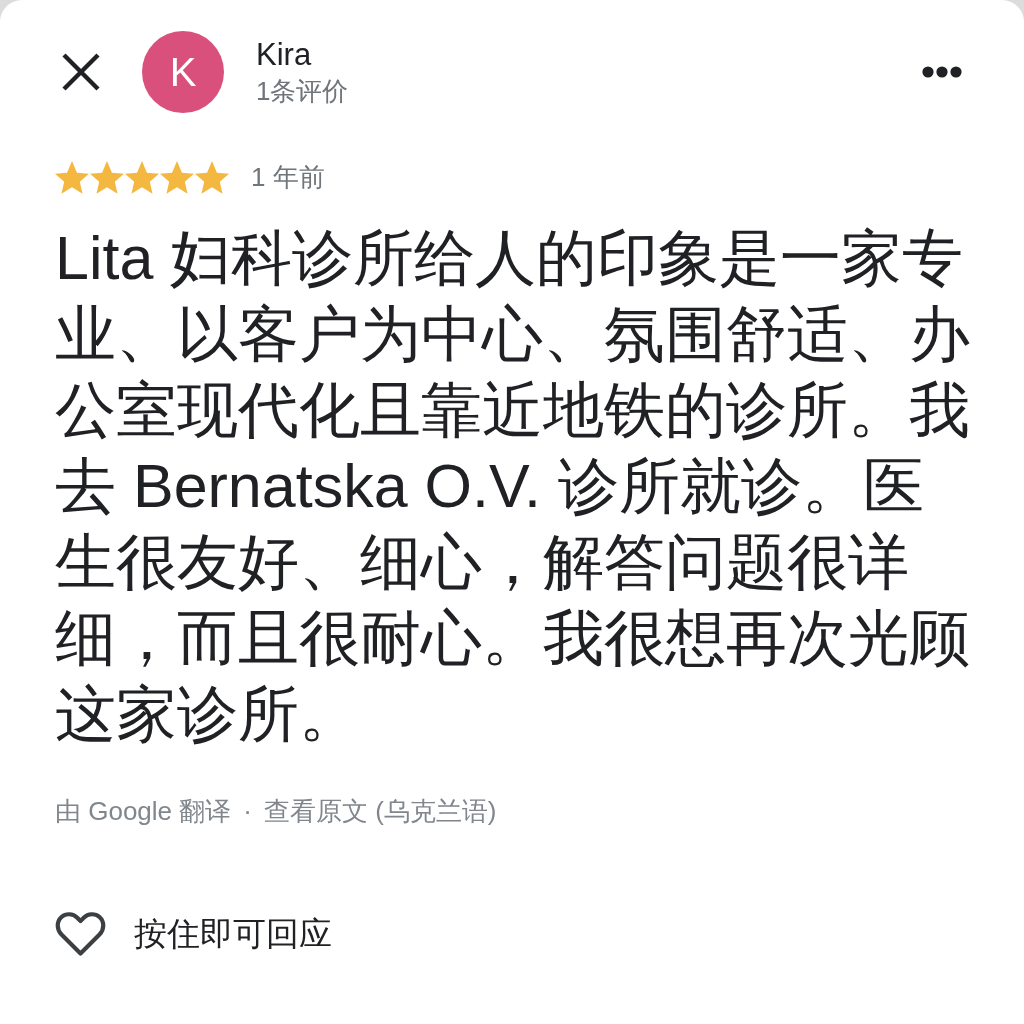  I want to click on review-count: 1条评价, so click(302, 91).